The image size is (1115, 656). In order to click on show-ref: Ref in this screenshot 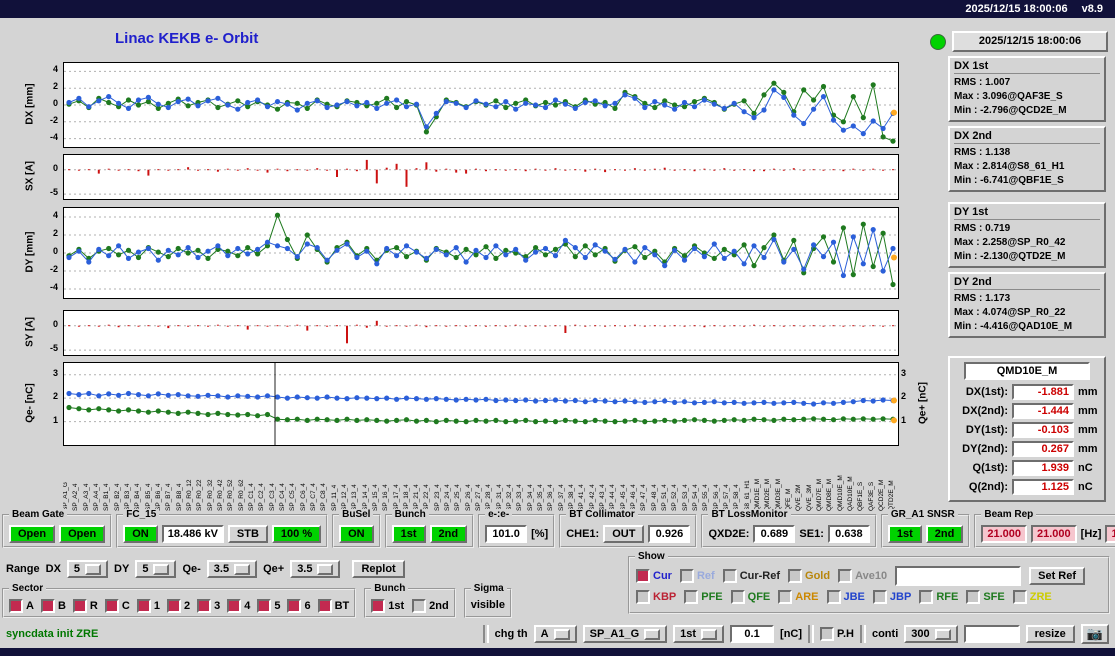, I will do `click(697, 576)`.